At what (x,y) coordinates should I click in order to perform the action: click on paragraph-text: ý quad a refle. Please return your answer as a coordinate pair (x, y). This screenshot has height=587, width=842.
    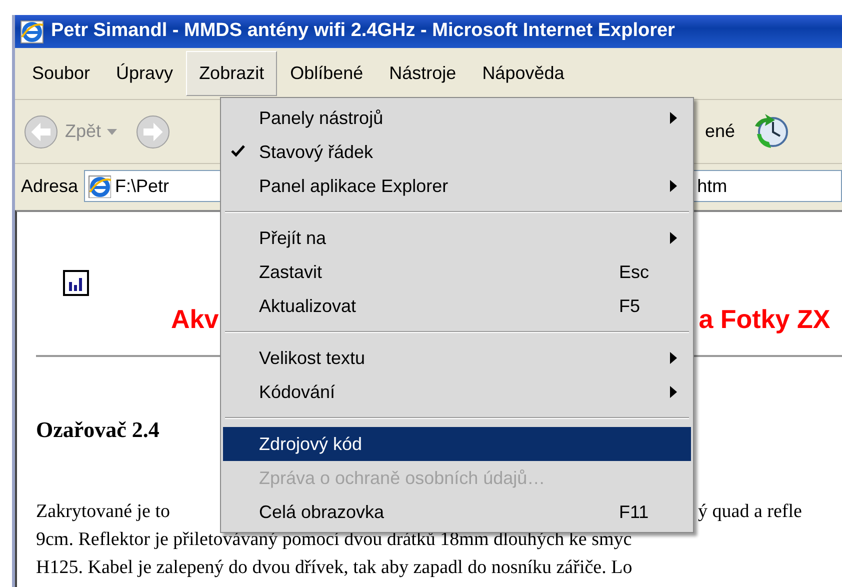
    Looking at the image, I should click on (750, 512).